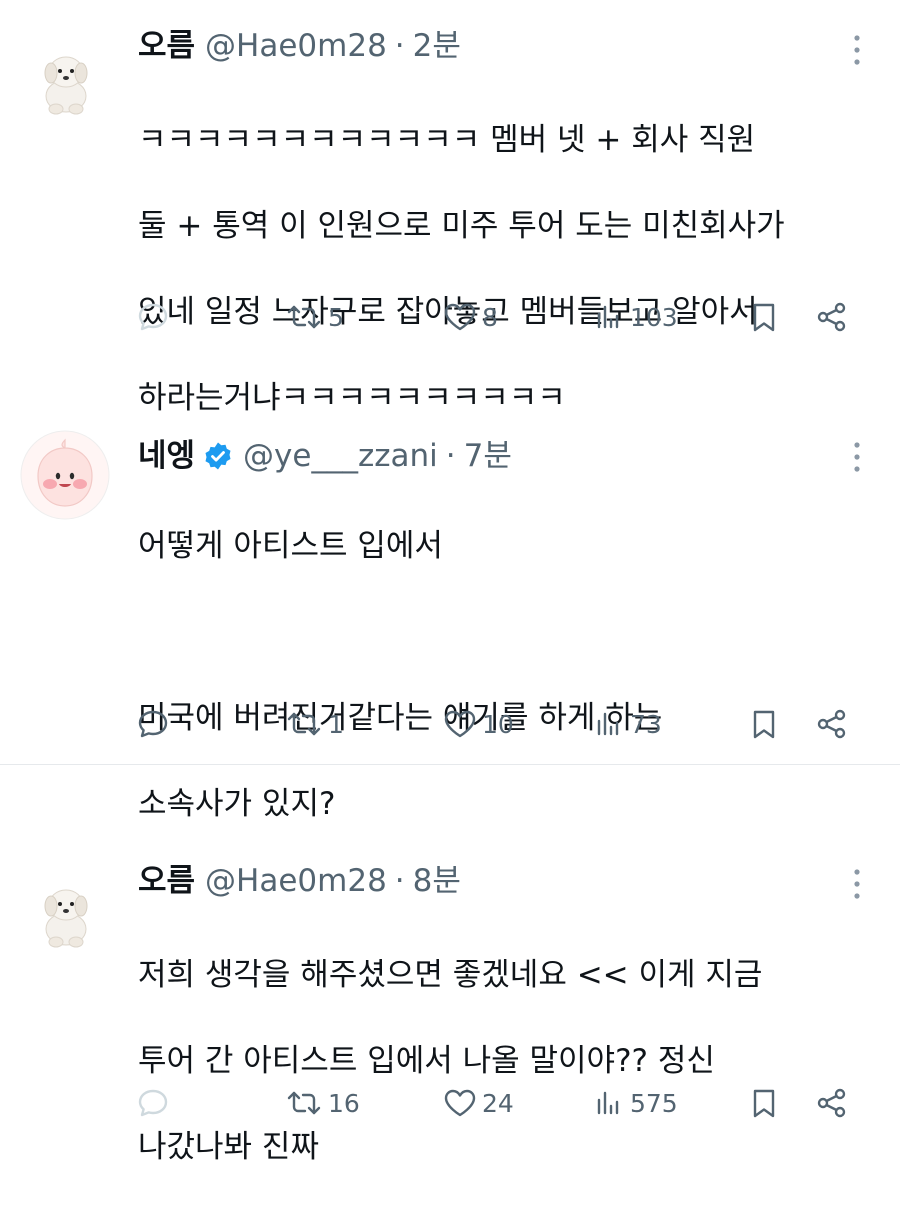  Describe the element at coordinates (450, 975) in the screenshot. I see `tweet-text-line: 저희 생각을 해주셨으면 좋겠네요 << 이게 지금` at that location.